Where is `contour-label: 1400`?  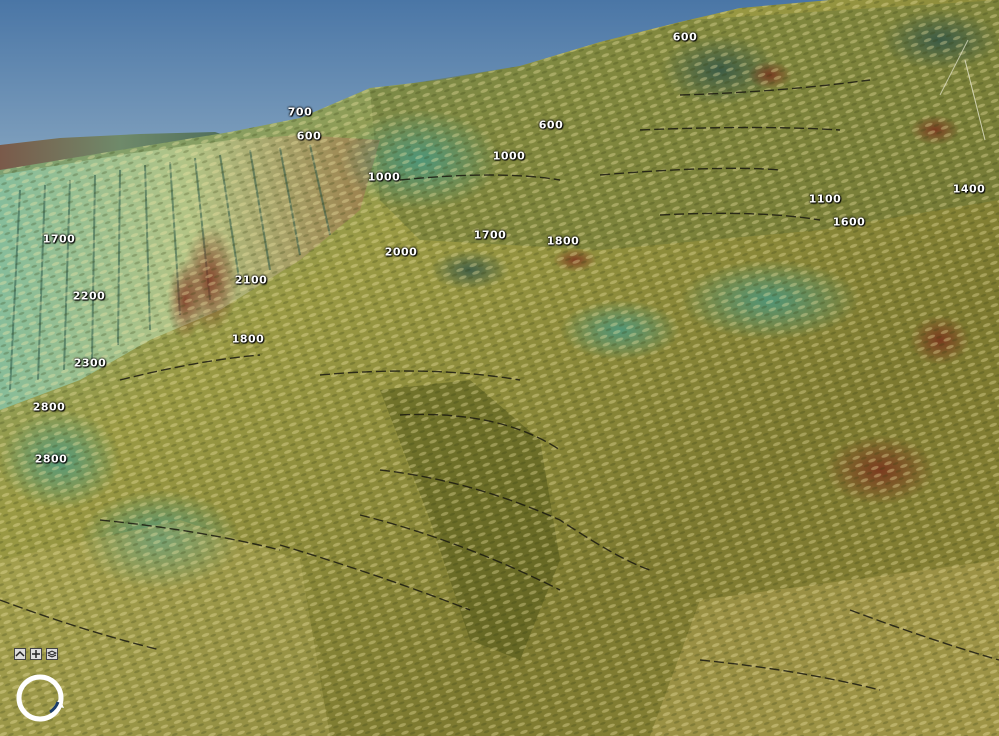
contour-label: 1400 is located at coordinates (969, 189).